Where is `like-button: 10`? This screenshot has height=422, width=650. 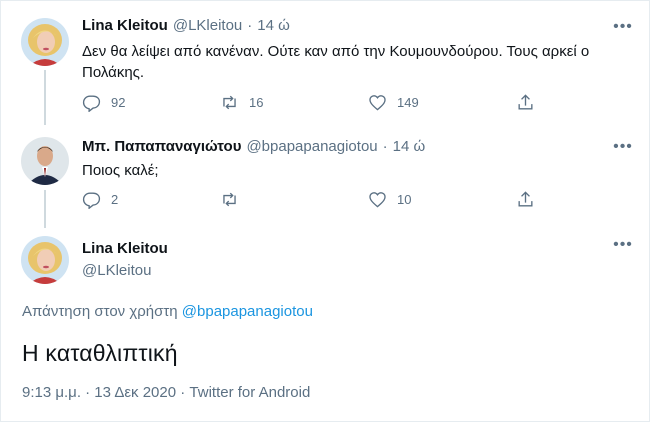 like-button: 10 is located at coordinates (389, 199).